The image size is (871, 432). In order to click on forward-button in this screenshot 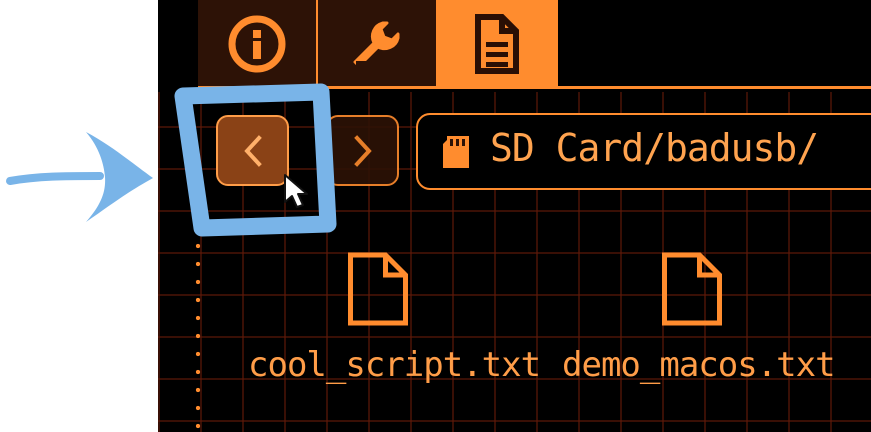, I will do `click(362, 150)`.